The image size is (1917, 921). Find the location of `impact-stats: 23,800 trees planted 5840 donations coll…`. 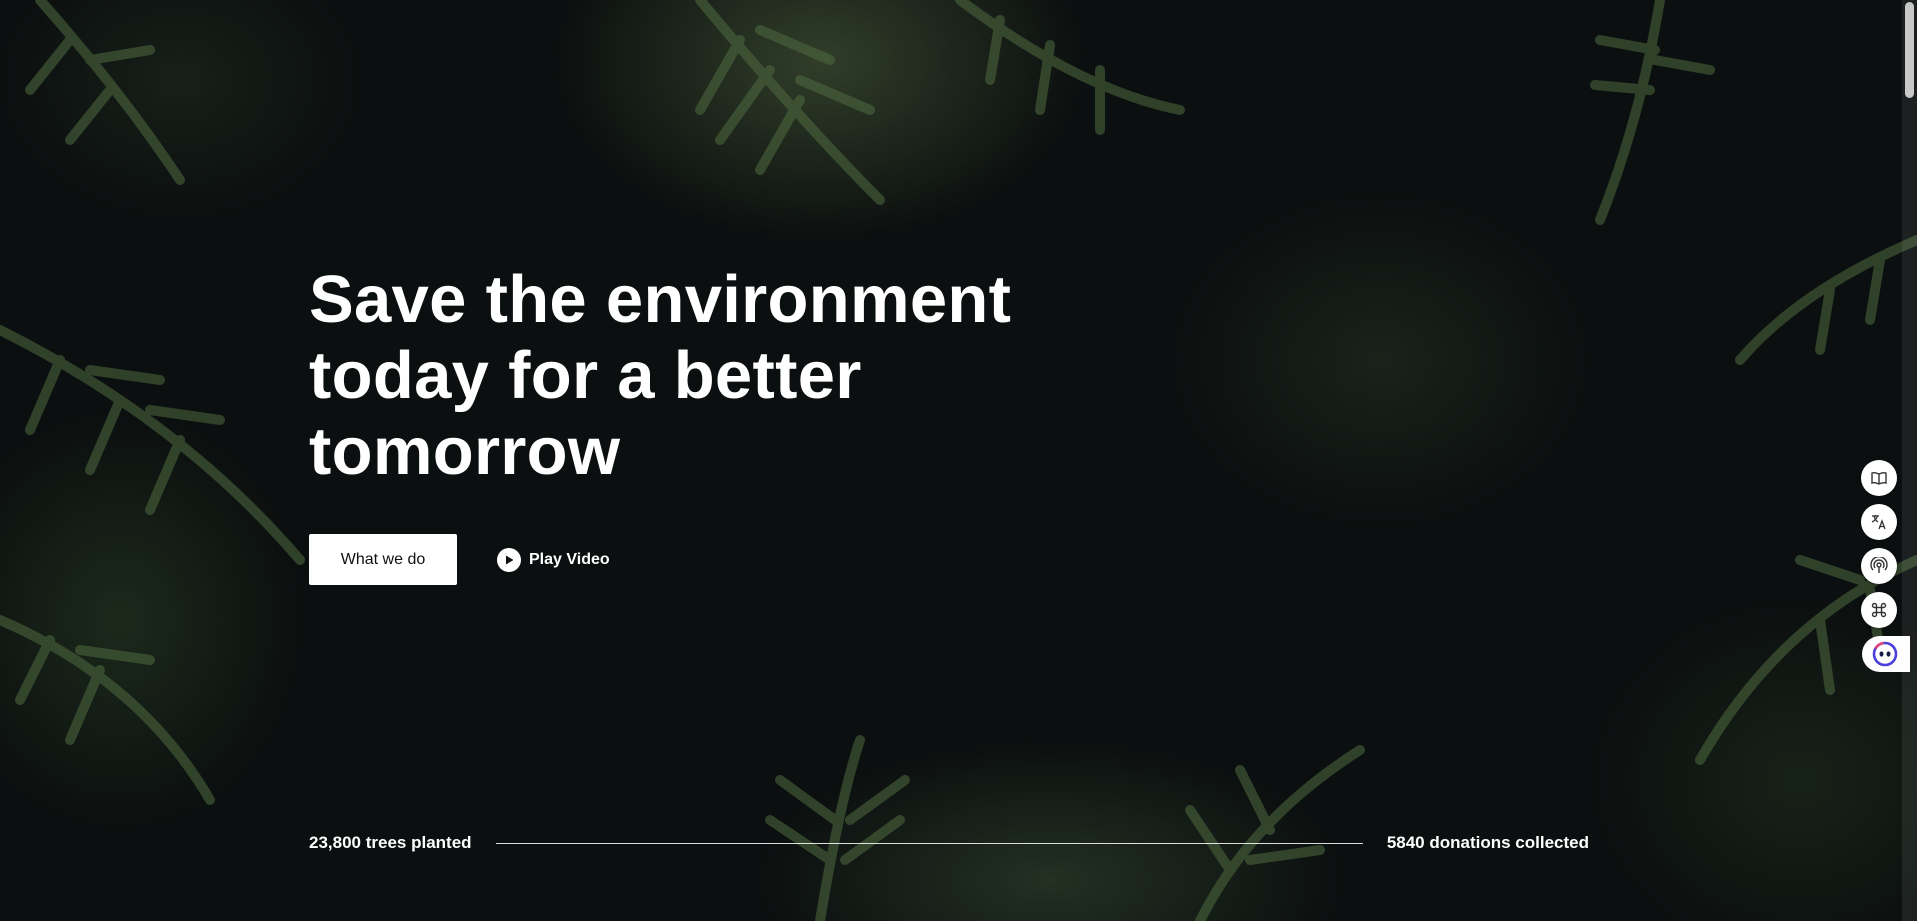

impact-stats: 23,800 trees planted 5840 donations coll… is located at coordinates (949, 843).